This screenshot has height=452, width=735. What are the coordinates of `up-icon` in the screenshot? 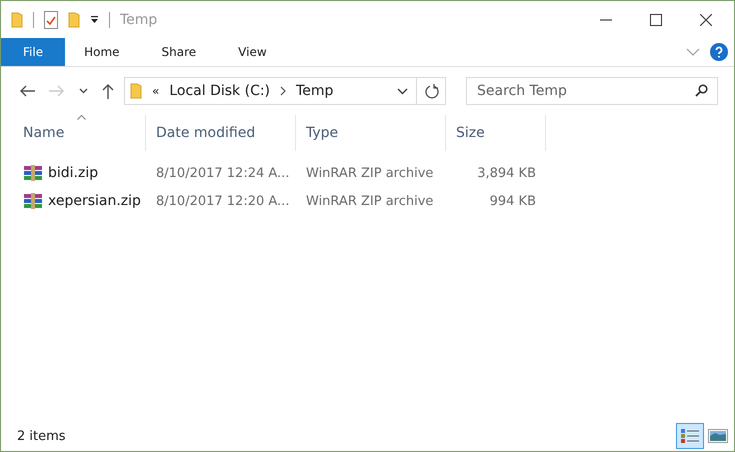 It's located at (108, 91).